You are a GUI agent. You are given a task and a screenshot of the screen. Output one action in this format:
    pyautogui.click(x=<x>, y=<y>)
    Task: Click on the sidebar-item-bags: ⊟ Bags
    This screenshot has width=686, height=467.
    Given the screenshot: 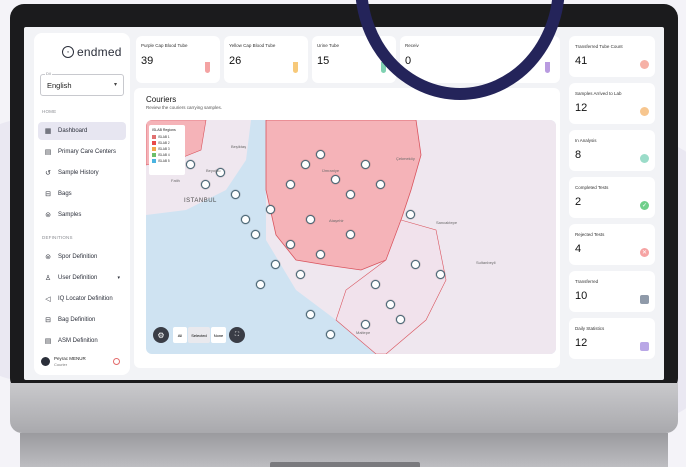 What is the action you would take?
    pyautogui.click(x=82, y=194)
    